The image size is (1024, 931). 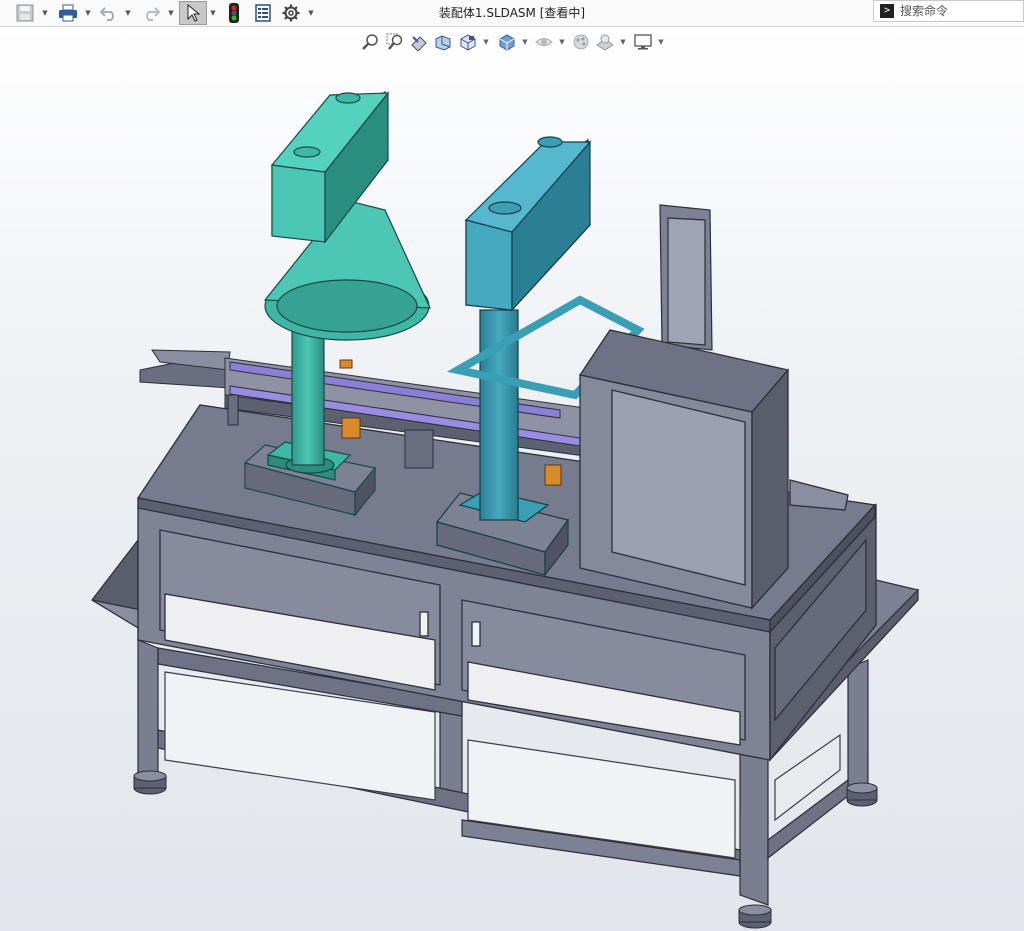 What do you see at coordinates (955, 11) in the screenshot?
I see `search-commands-input` at bounding box center [955, 11].